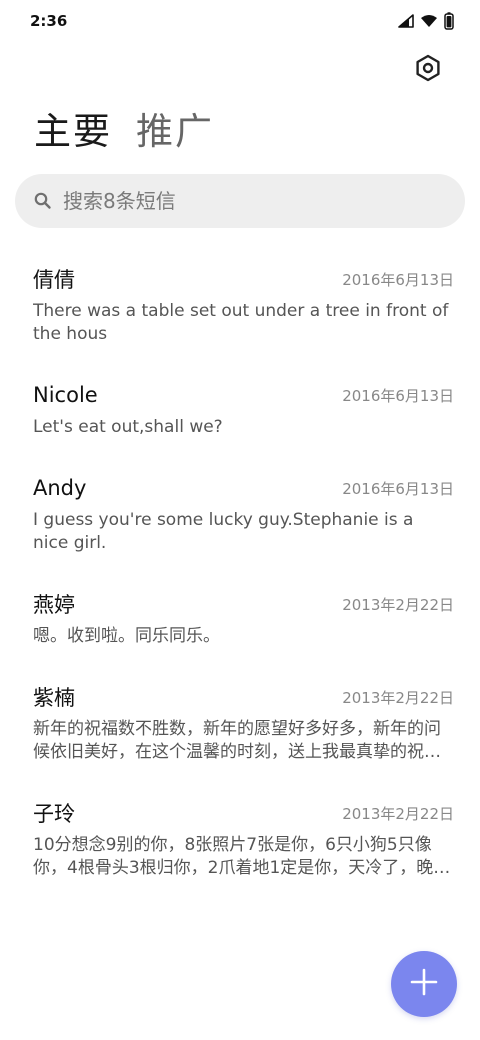  I want to click on status-time: 2:36, so click(49, 21).